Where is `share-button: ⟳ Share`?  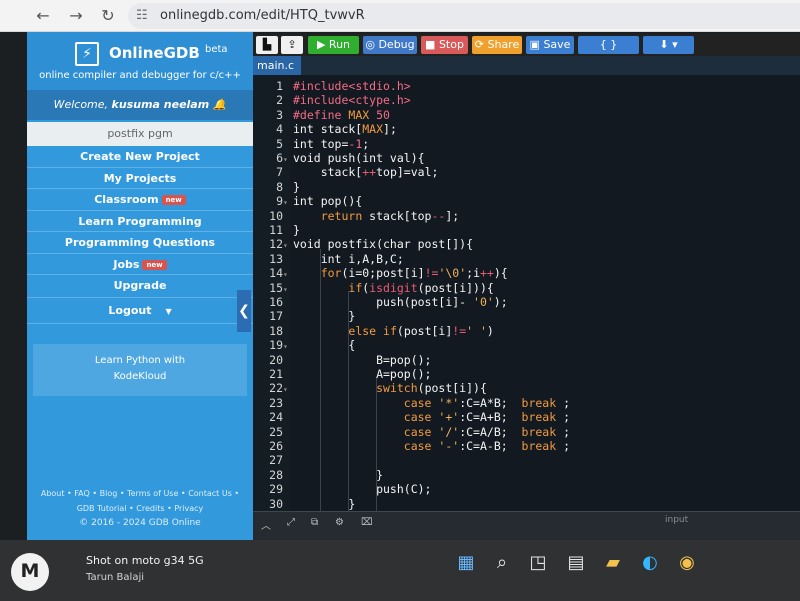
share-button: ⟳ Share is located at coordinates (497, 45).